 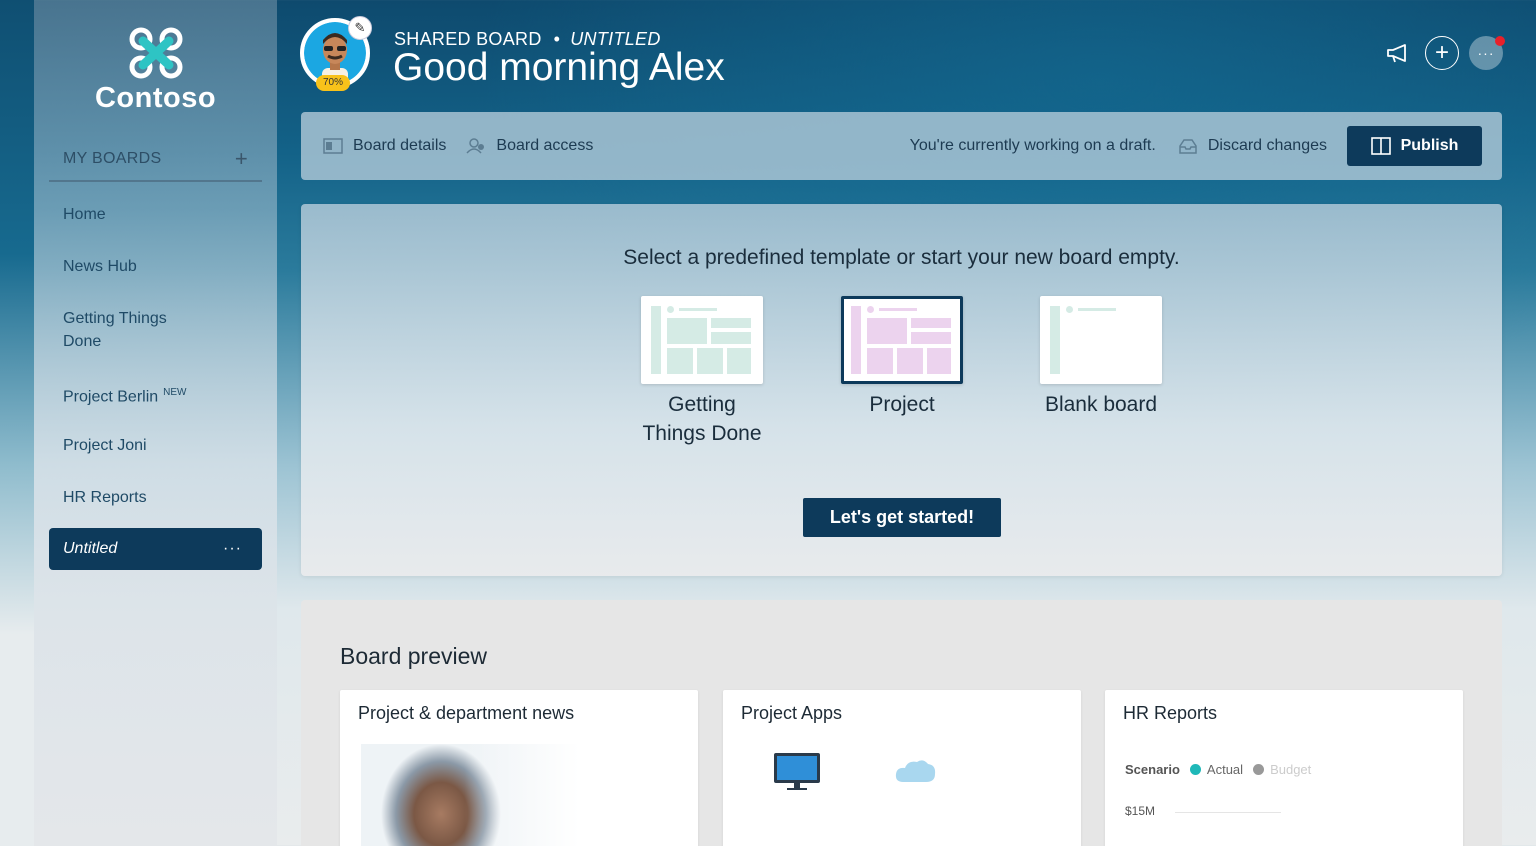 I want to click on legend-label: Scenario, so click(x=1152, y=769).